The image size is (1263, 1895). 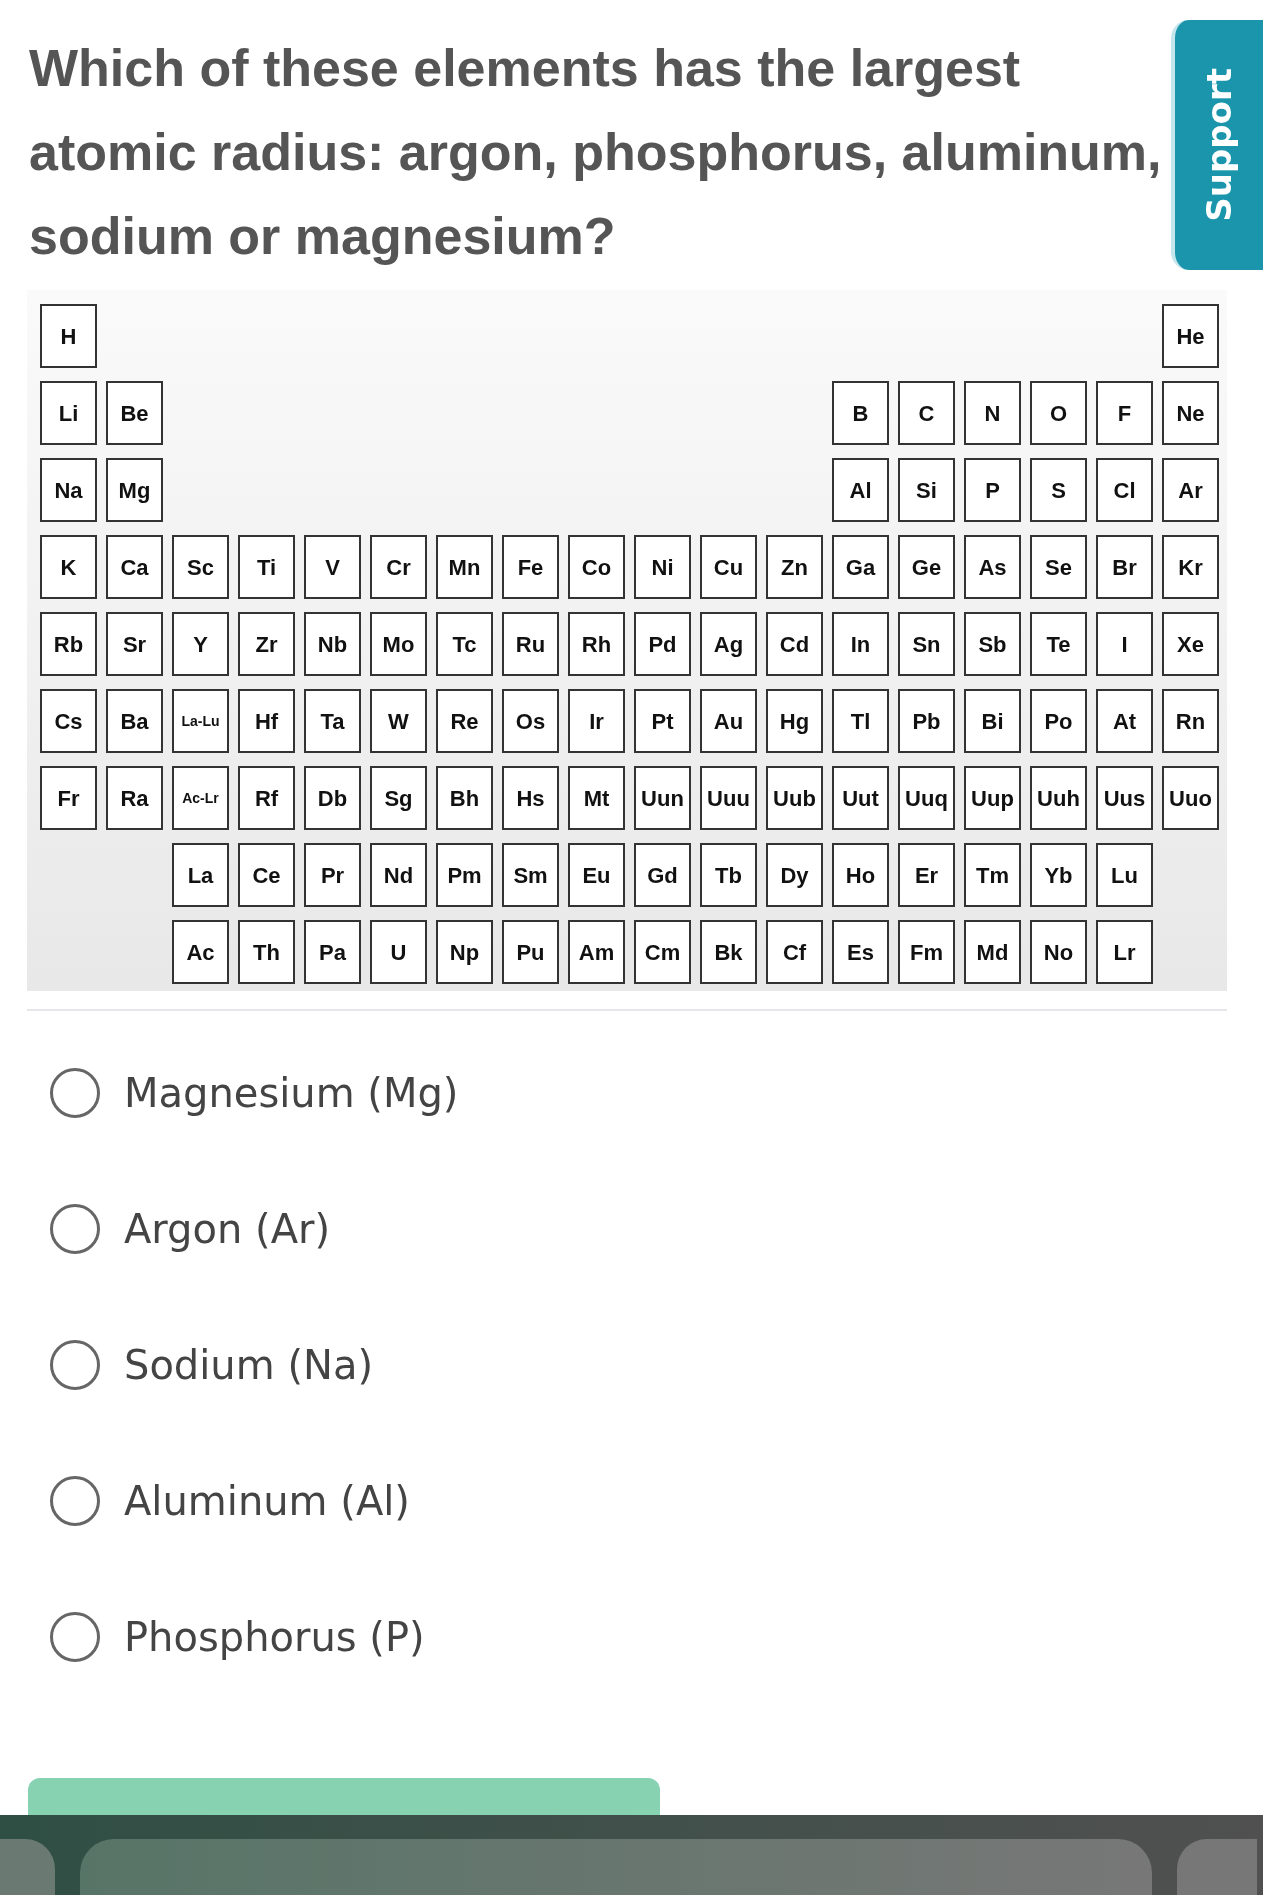 I want to click on element-tile: Br, so click(x=1124, y=567).